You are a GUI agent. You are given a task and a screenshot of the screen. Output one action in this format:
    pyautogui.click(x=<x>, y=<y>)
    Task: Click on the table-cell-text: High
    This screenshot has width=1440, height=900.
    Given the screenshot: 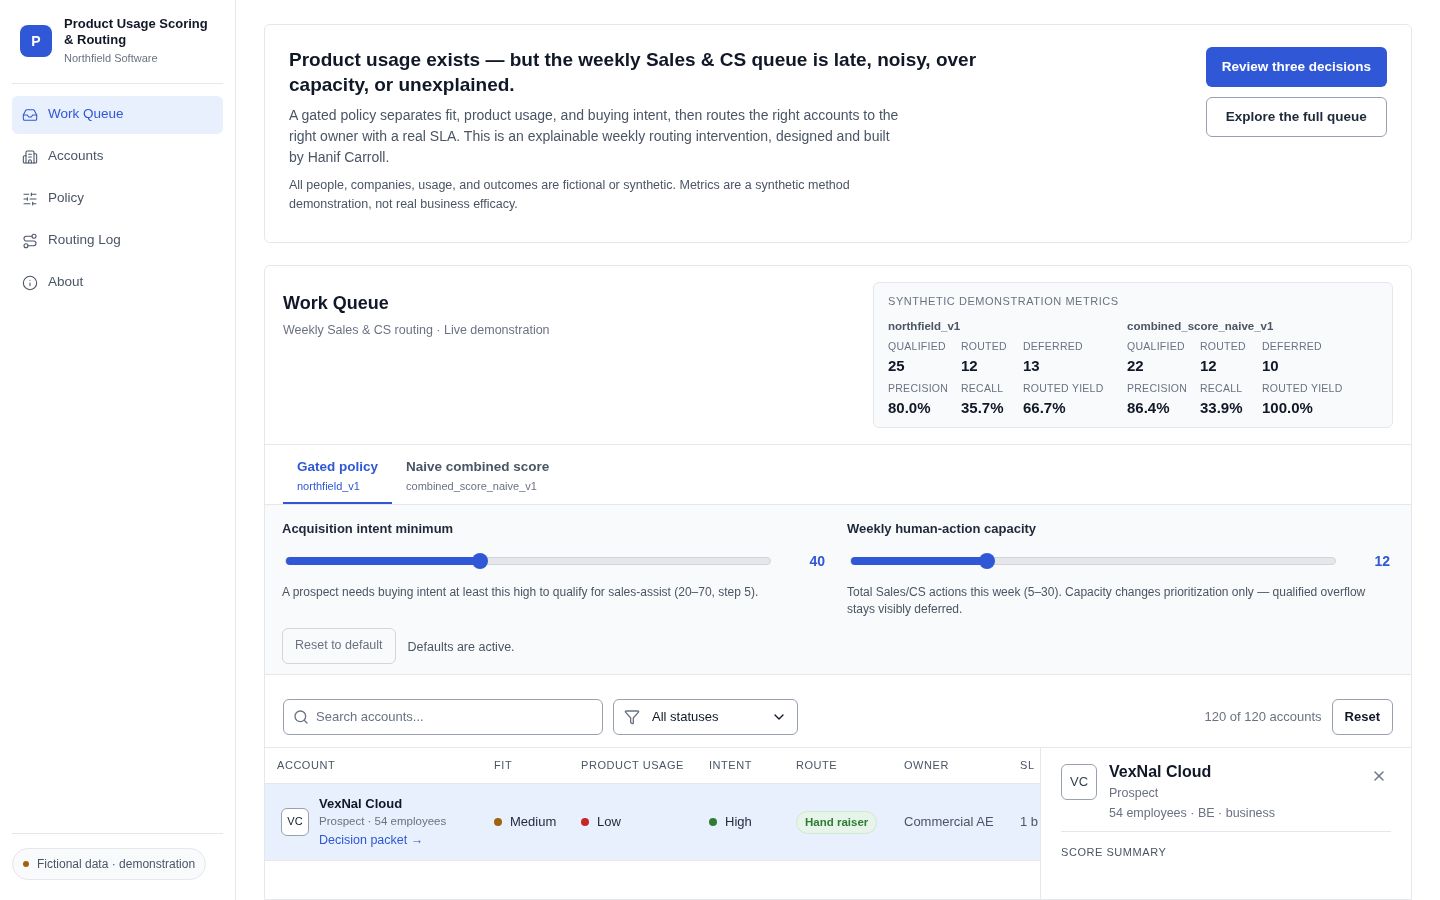 What is the action you would take?
    pyautogui.click(x=738, y=821)
    